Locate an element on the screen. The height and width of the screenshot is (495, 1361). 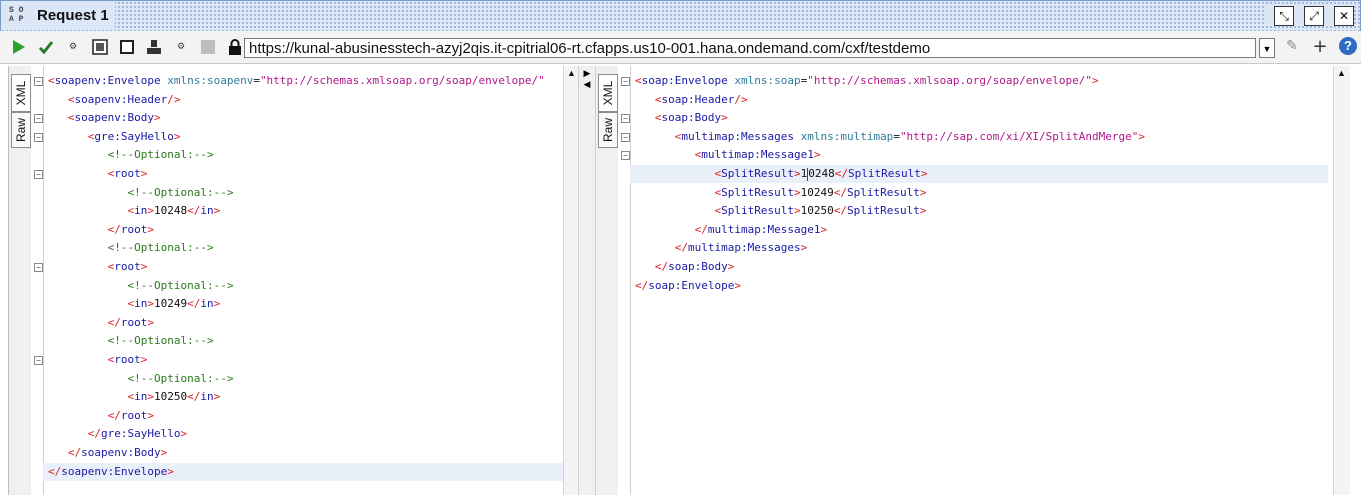
toolbar-icons: ⚙ ⚙ is located at coordinates (127, 47).